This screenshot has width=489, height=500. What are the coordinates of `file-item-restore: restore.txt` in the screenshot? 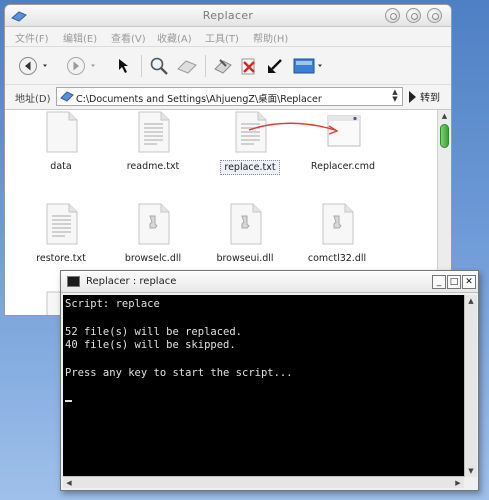 It's located at (61, 233).